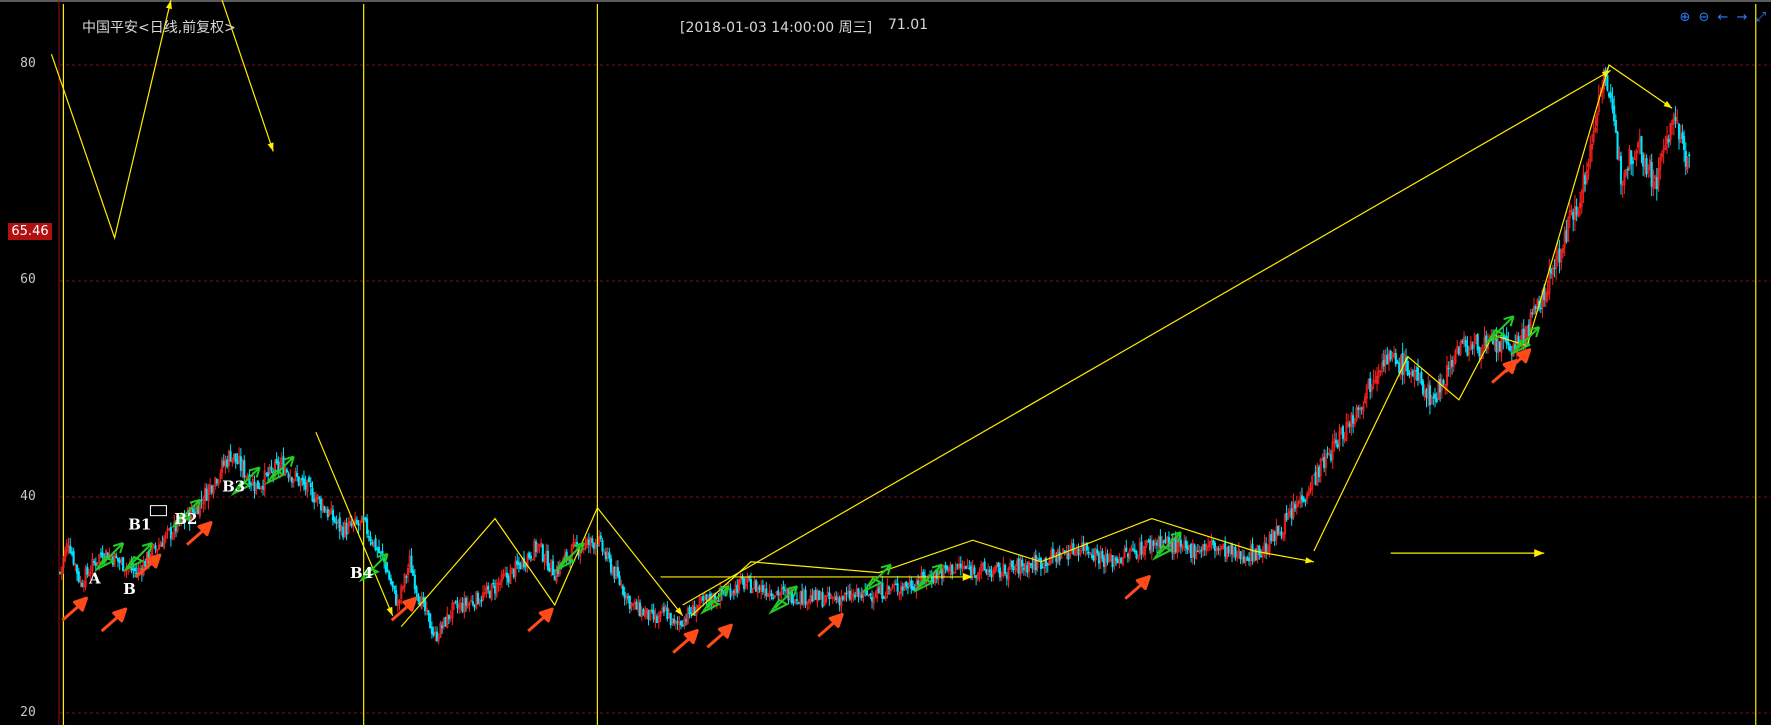 Image resolution: width=1771 pixels, height=725 pixels. I want to click on cursor-datetime: [2018-01-03 14:00:00 周三], so click(776, 28).